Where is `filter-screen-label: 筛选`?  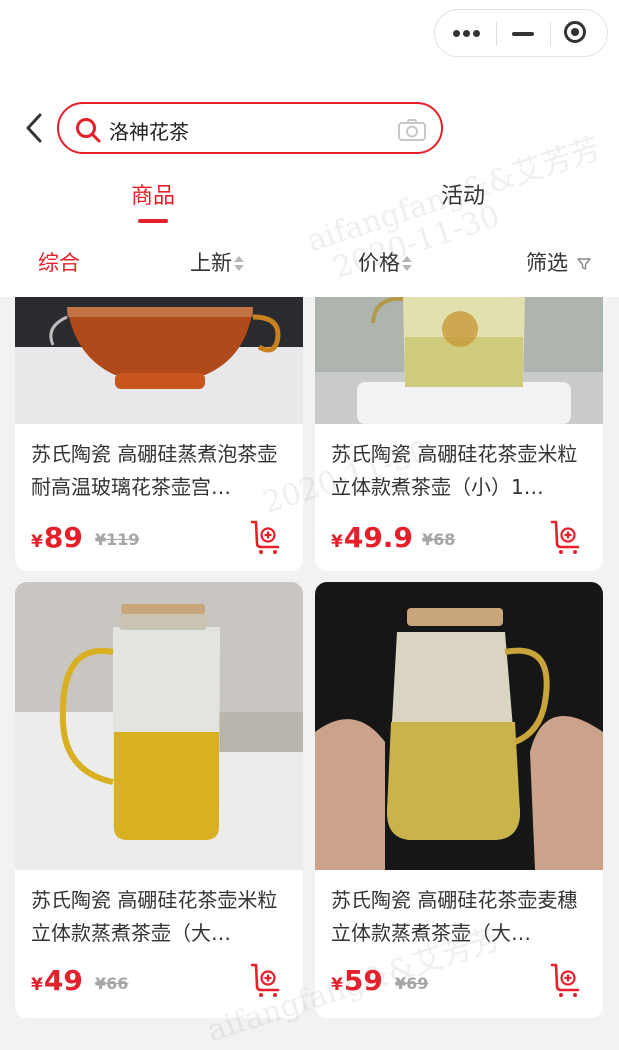
filter-screen-label: 筛选 is located at coordinates (547, 263).